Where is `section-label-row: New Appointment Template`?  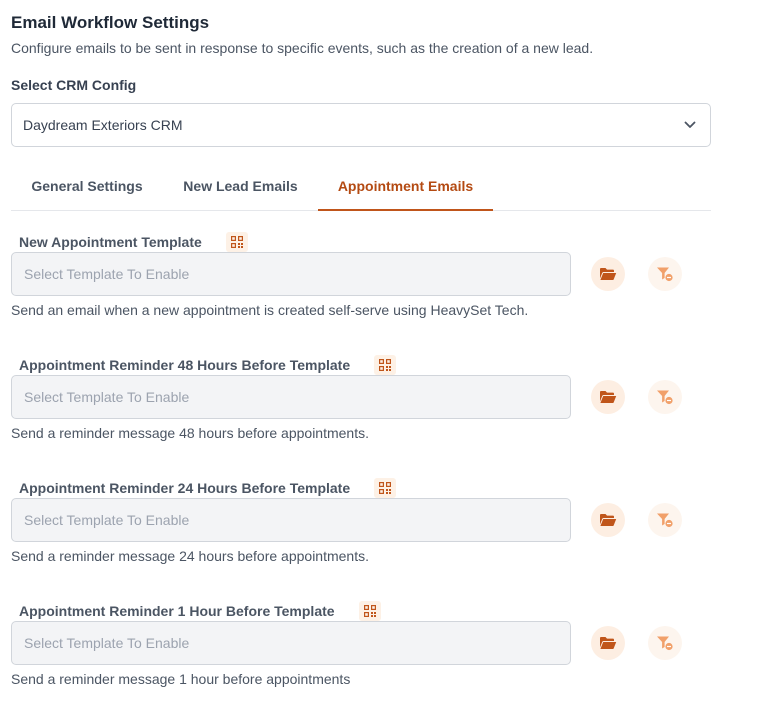
section-label-row: New Appointment Template is located at coordinates (133, 242).